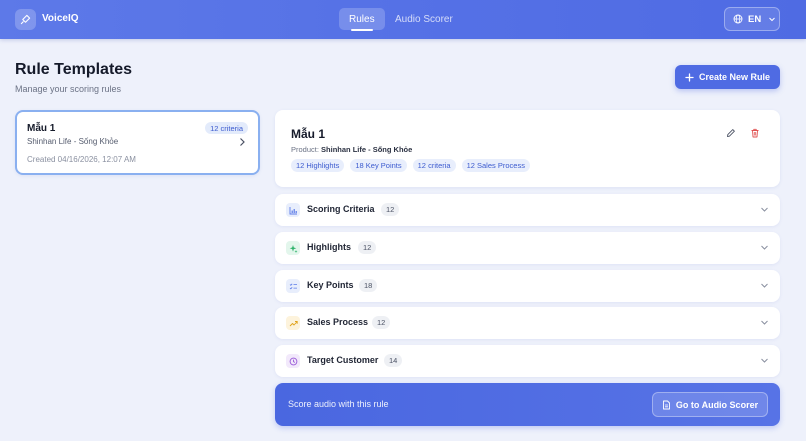 The height and width of the screenshot is (441, 806). I want to click on tab-audio-scorer-label: Audio Scorer, so click(424, 19).